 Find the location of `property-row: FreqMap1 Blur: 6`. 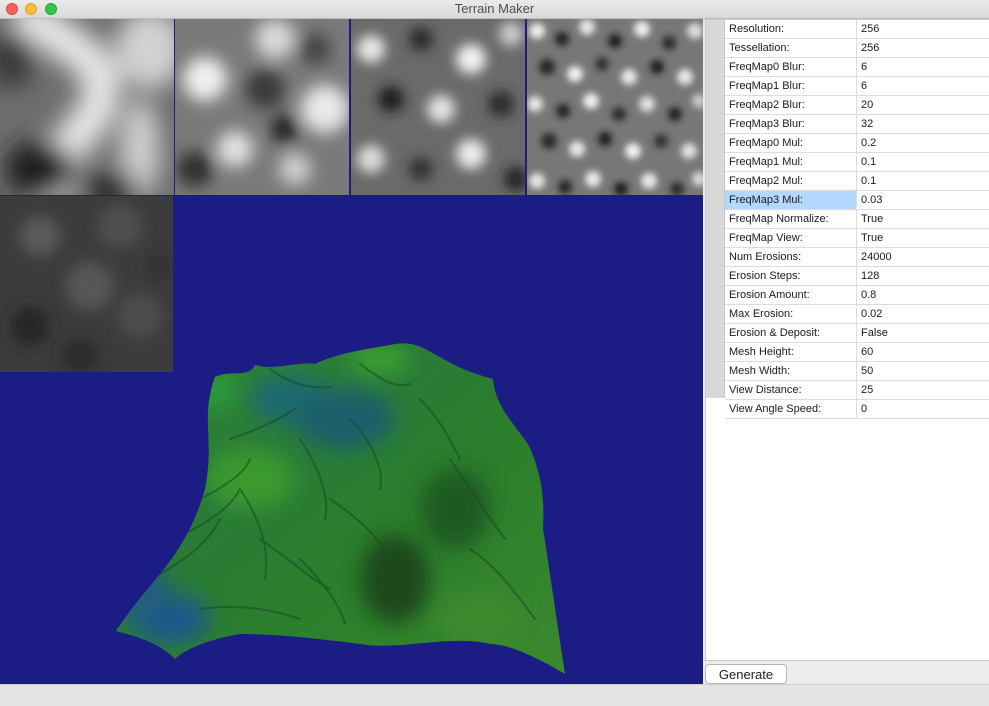

property-row: FreqMap1 Blur: 6 is located at coordinates (857, 86).